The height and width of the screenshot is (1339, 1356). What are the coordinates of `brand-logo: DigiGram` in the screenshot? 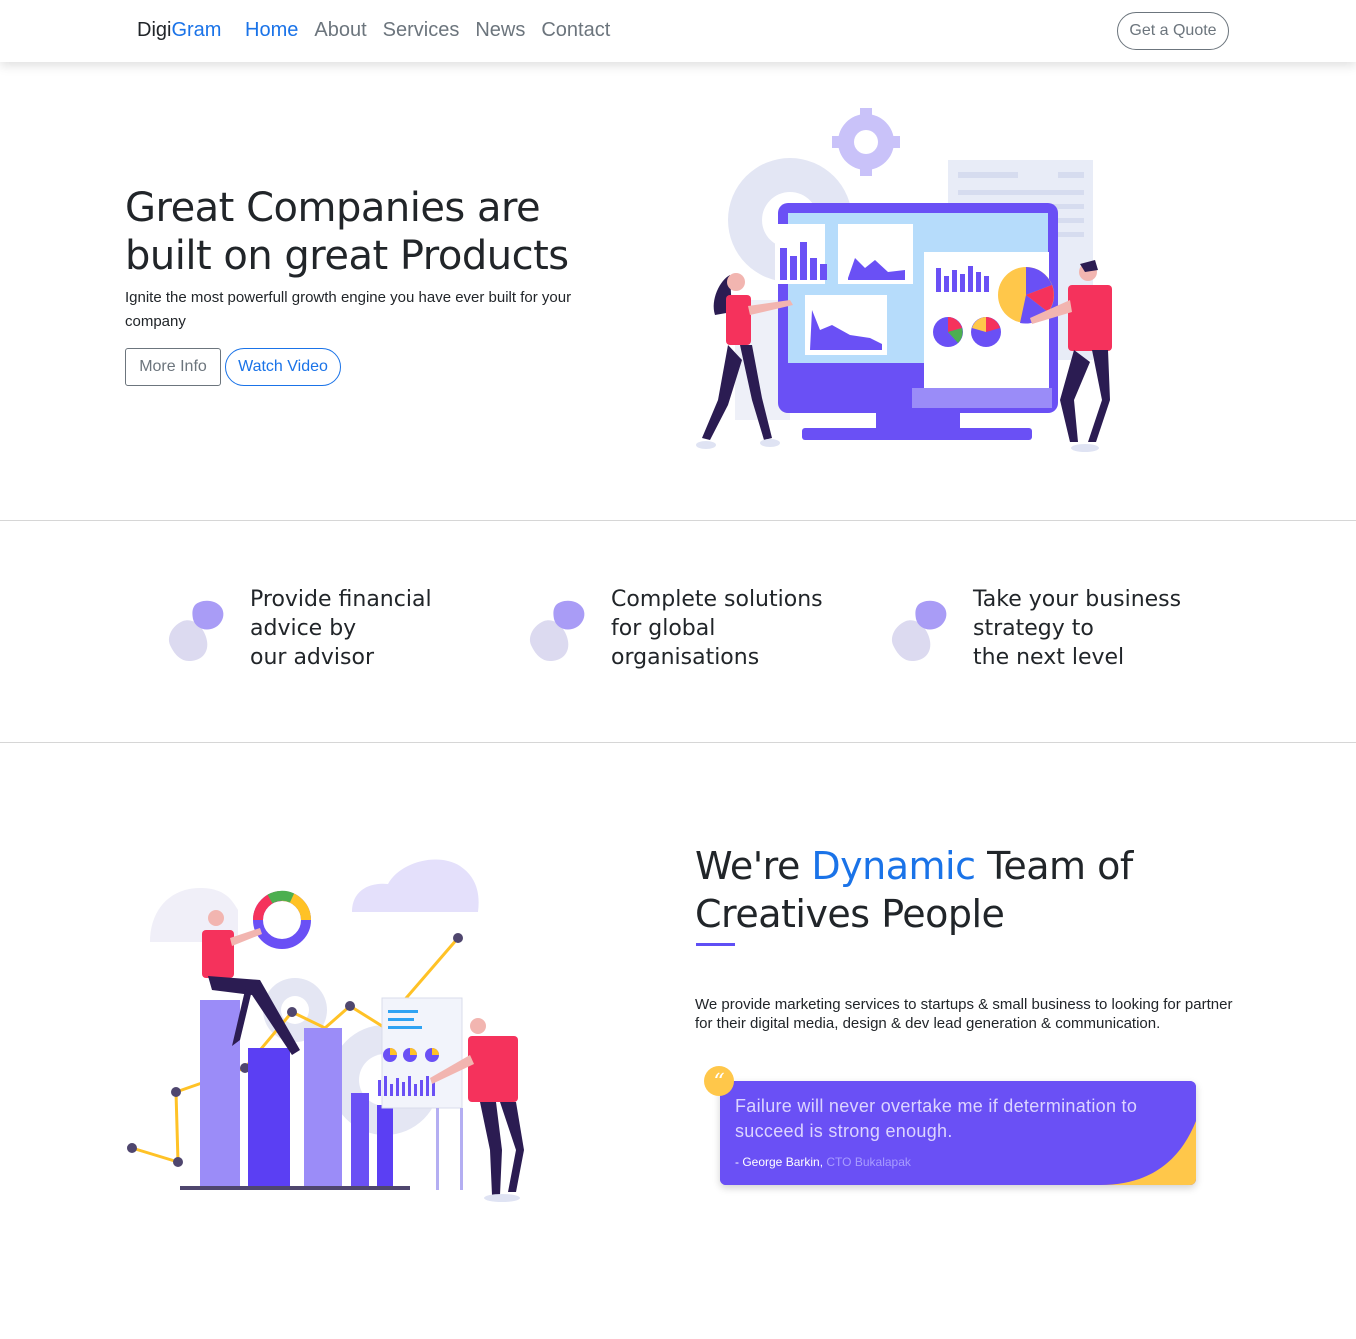 It's located at (179, 30).